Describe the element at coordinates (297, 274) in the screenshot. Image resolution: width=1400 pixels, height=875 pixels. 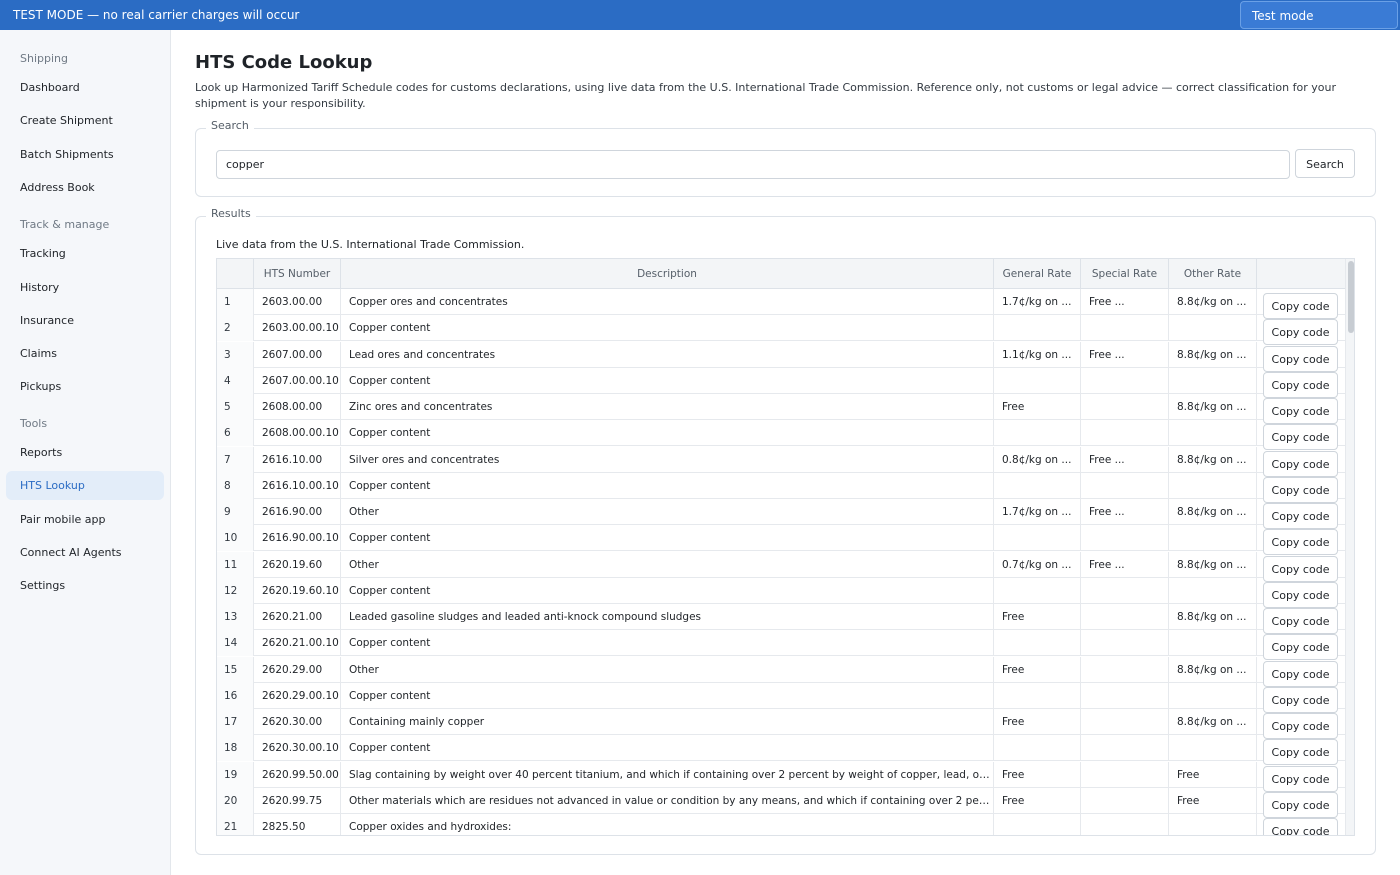
I see `col-header-hts-number: HTS Number` at that location.